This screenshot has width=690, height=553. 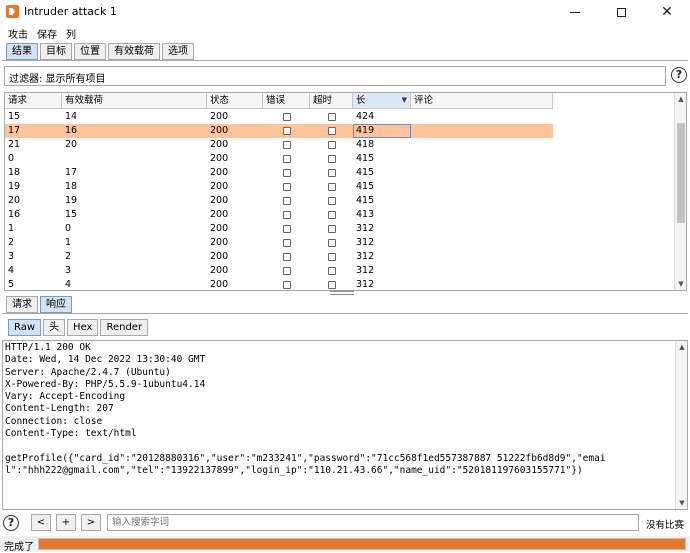 I want to click on table-row: 16 15 200 413, so click(x=279, y=215).